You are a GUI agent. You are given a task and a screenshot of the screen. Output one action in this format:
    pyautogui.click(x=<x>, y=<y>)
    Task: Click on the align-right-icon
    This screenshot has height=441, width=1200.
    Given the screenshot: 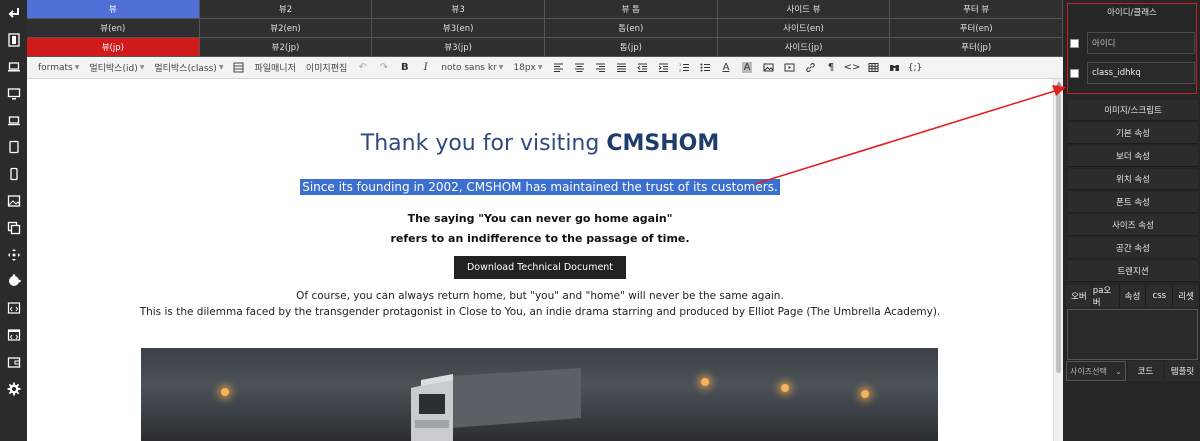 What is the action you would take?
    pyautogui.click(x=600, y=68)
    